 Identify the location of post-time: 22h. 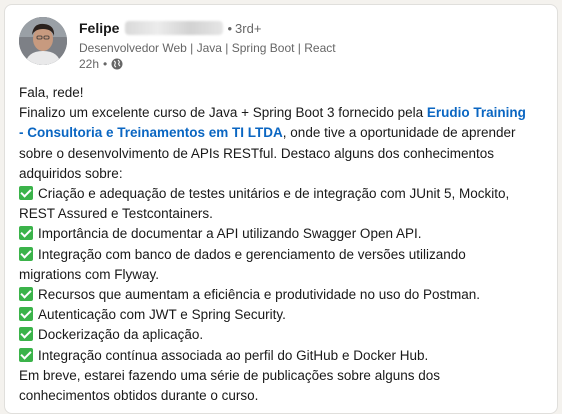
(89, 64).